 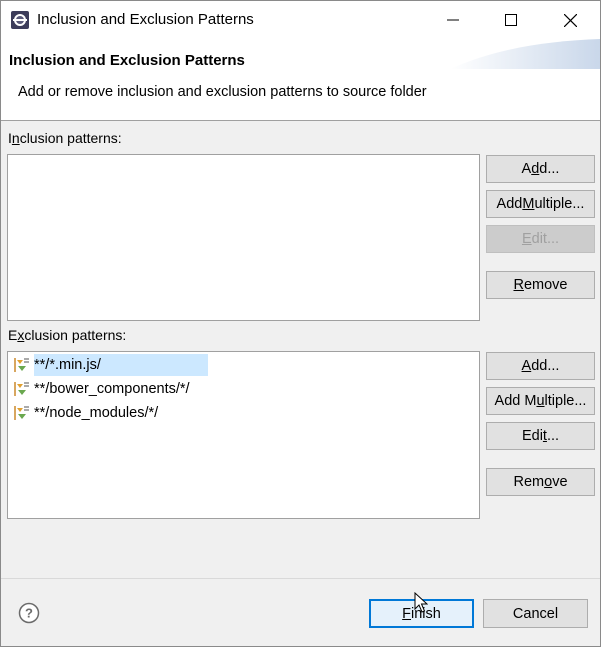 I want to click on title-bar: Inclusion and Exclusion Patterns, so click(x=300, y=20).